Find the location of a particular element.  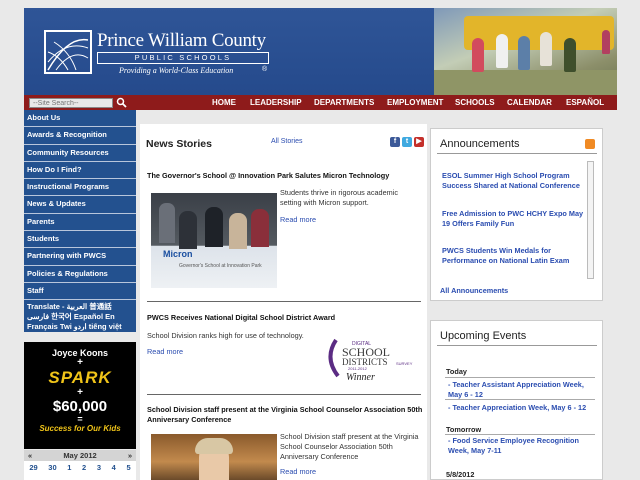

award-logo-text: Winner is located at coordinates (360, 377).